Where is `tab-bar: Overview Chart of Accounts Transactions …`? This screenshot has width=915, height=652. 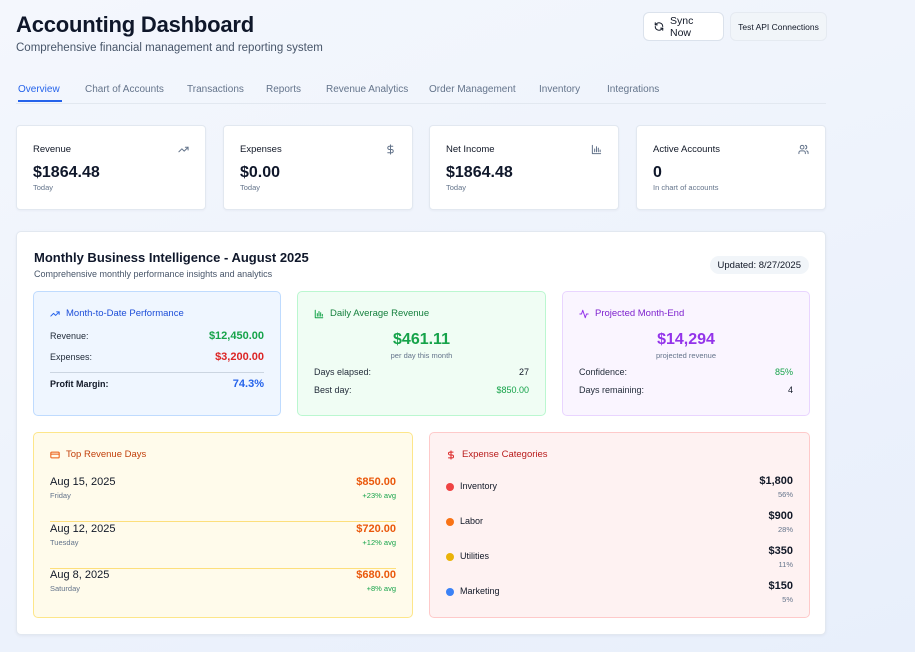 tab-bar: Overview Chart of Accounts Transactions … is located at coordinates (421, 92).